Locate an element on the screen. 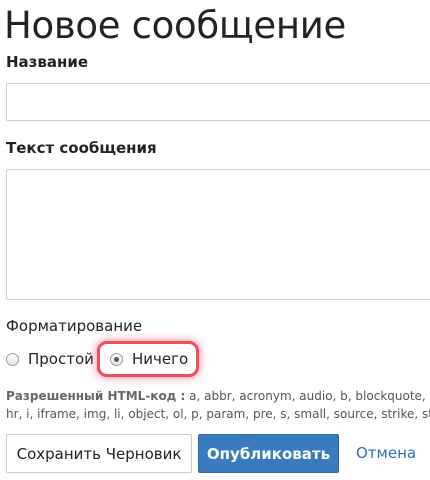 This screenshot has width=430, height=480. format-radio-simple is located at coordinates (12, 359).